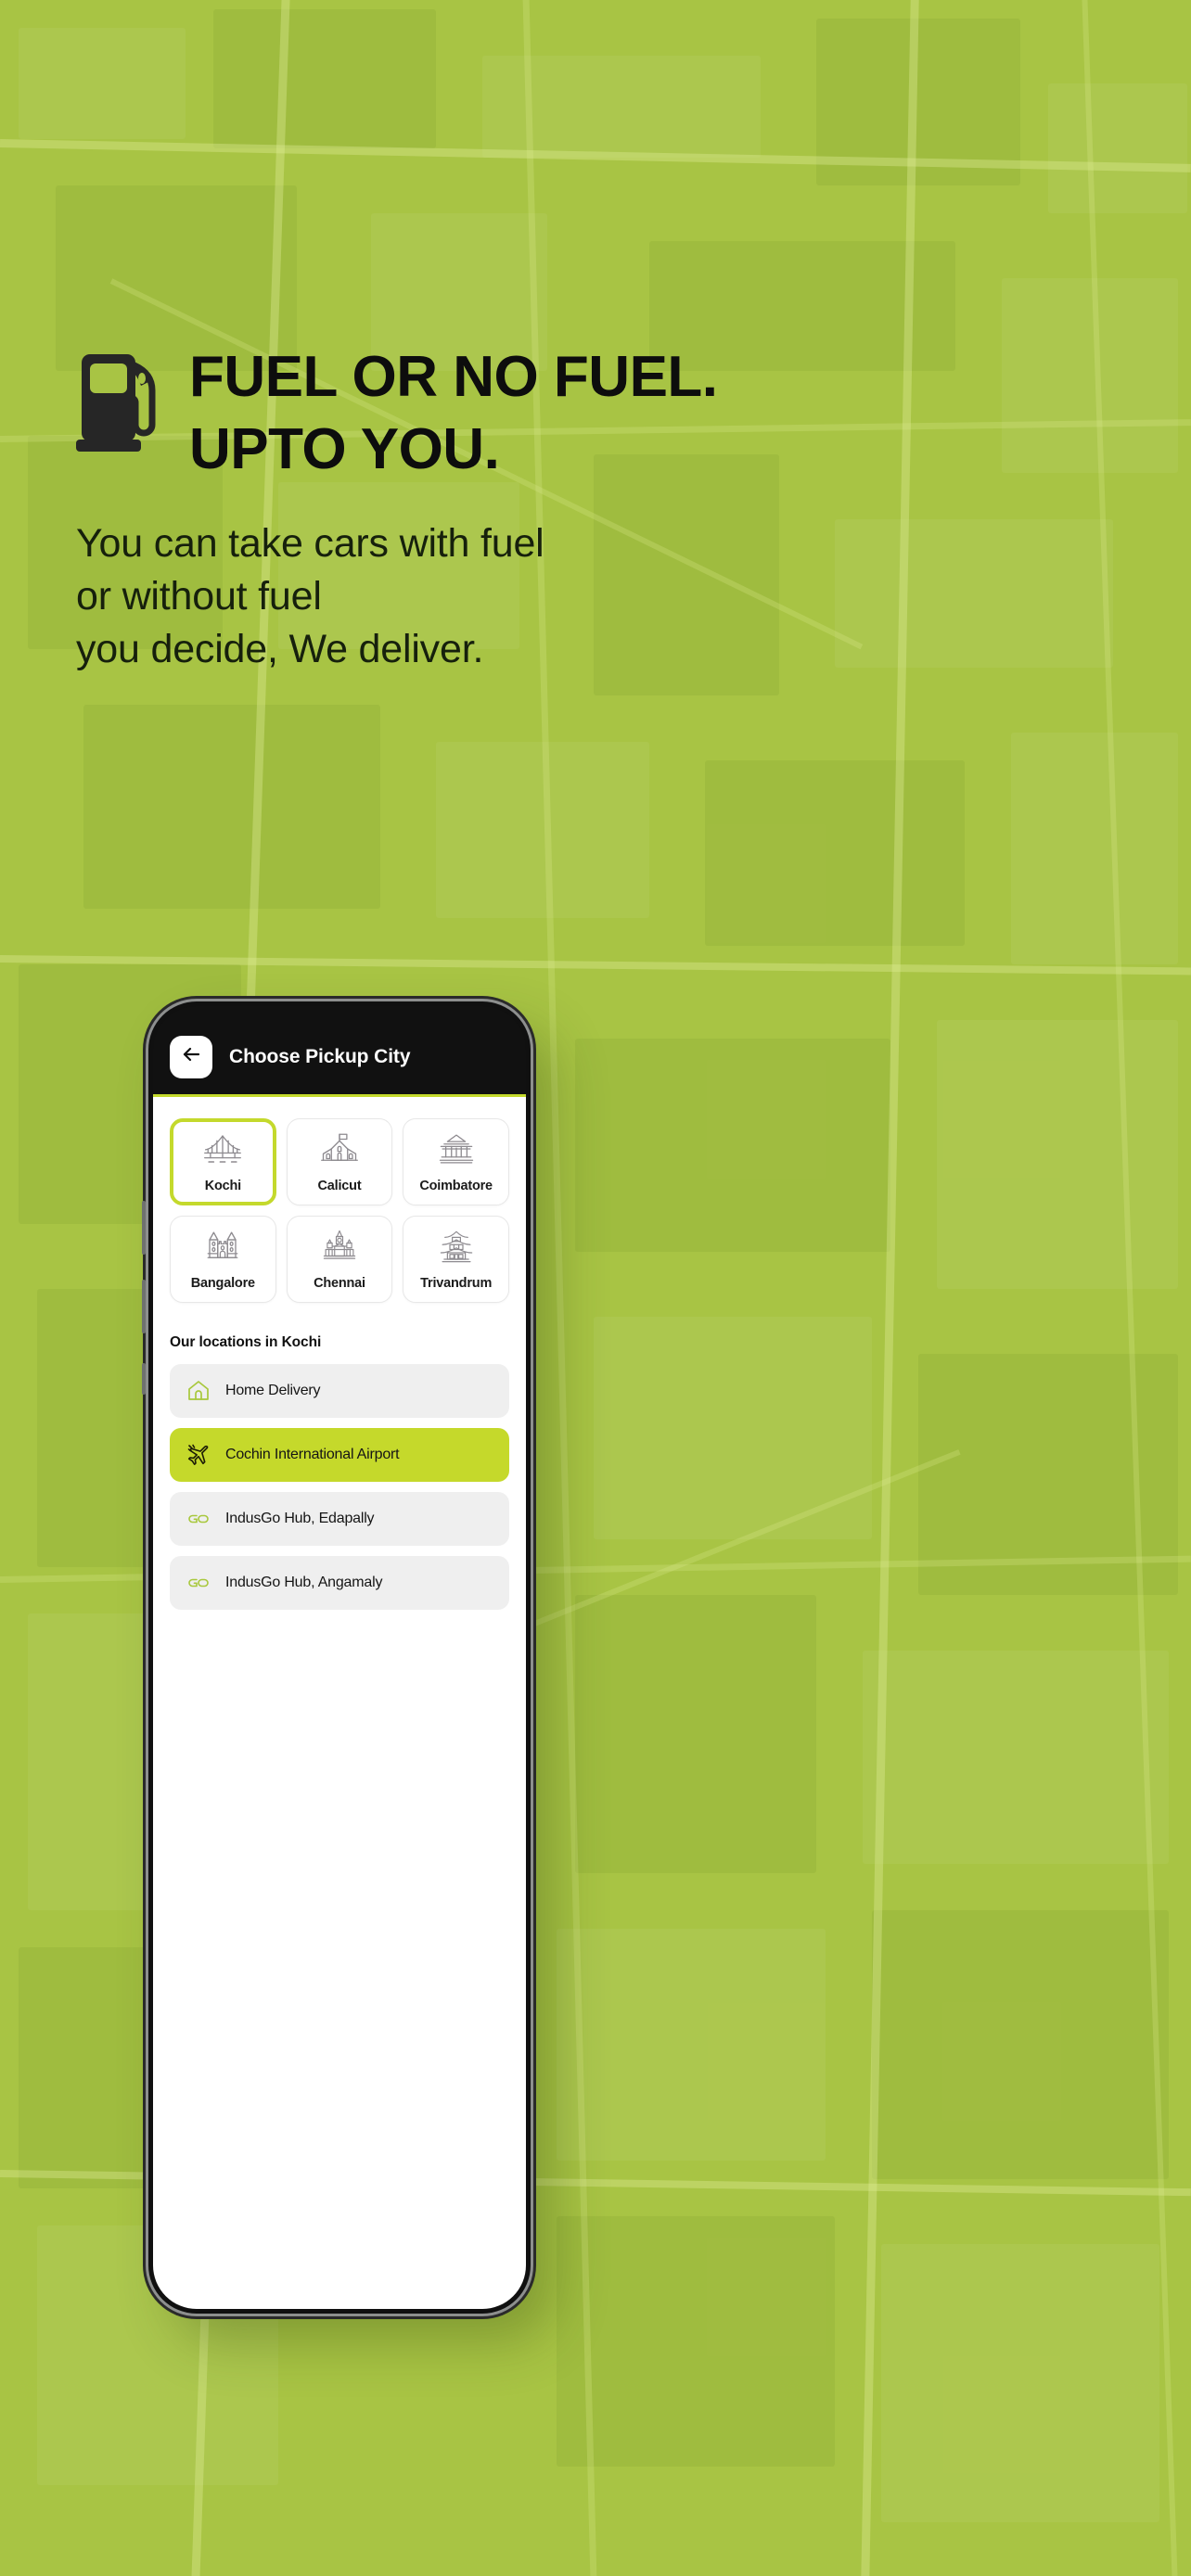  What do you see at coordinates (222, 1186) in the screenshot?
I see `city-label: Kochi` at bounding box center [222, 1186].